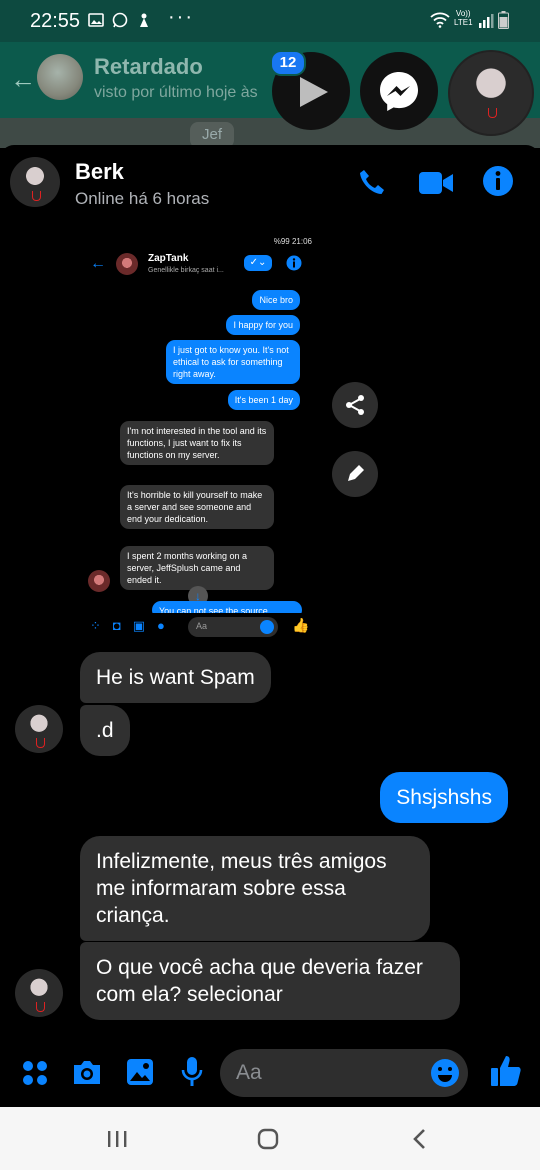  Describe the element at coordinates (491, 93) in the screenshot. I see `chat-head-berk` at that location.